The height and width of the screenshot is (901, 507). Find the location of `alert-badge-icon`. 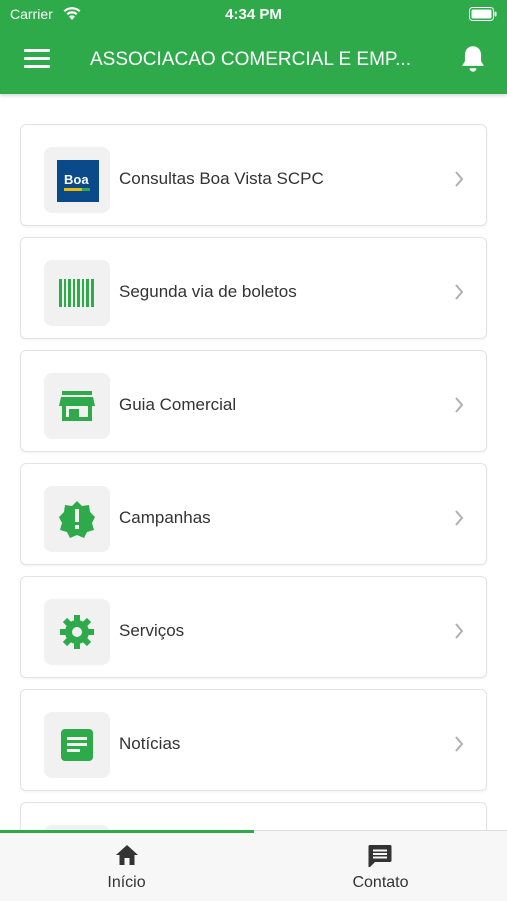

alert-badge-icon is located at coordinates (77, 519).